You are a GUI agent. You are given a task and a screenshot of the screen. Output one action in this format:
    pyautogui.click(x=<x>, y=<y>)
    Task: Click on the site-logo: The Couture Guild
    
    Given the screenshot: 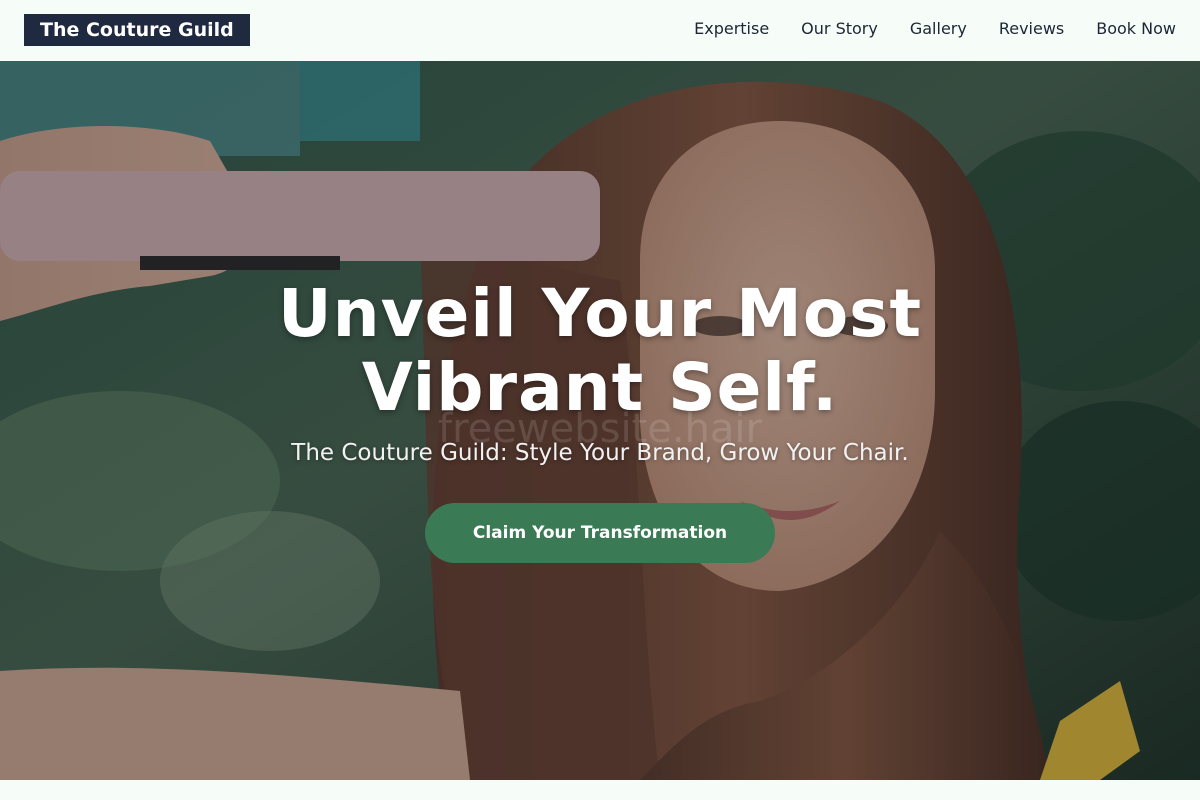 What is the action you would take?
    pyautogui.click(x=137, y=30)
    